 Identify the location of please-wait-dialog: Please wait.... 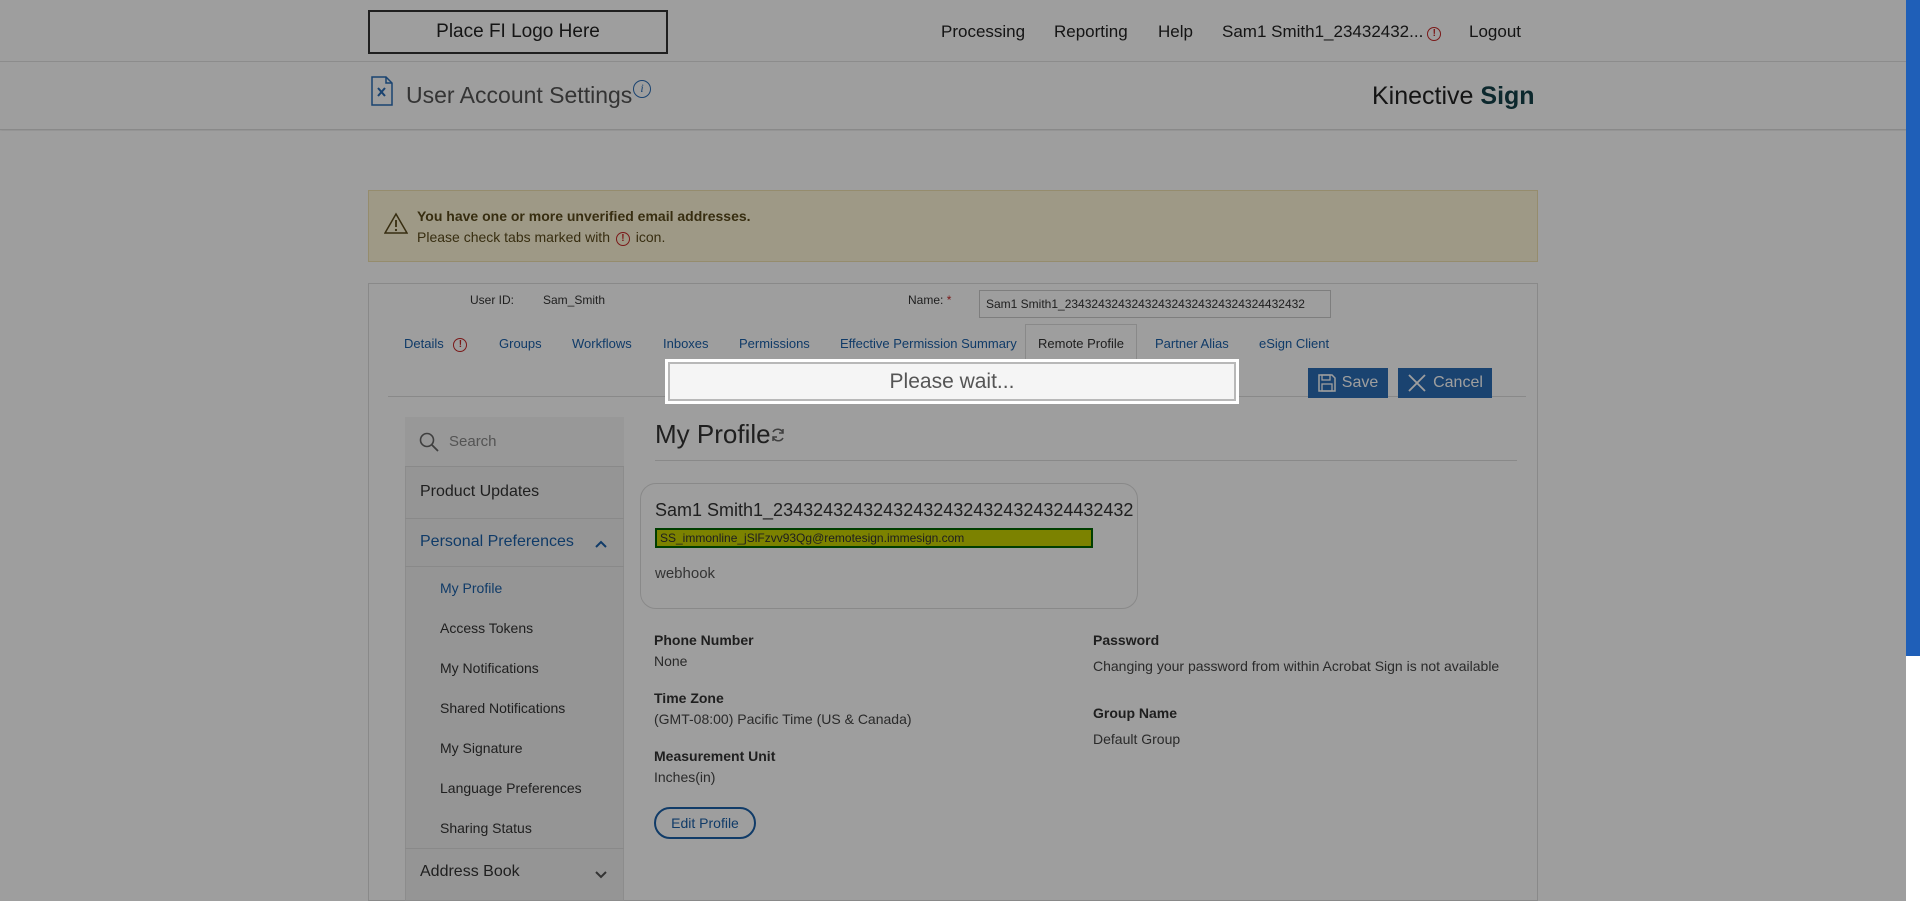
(952, 381).